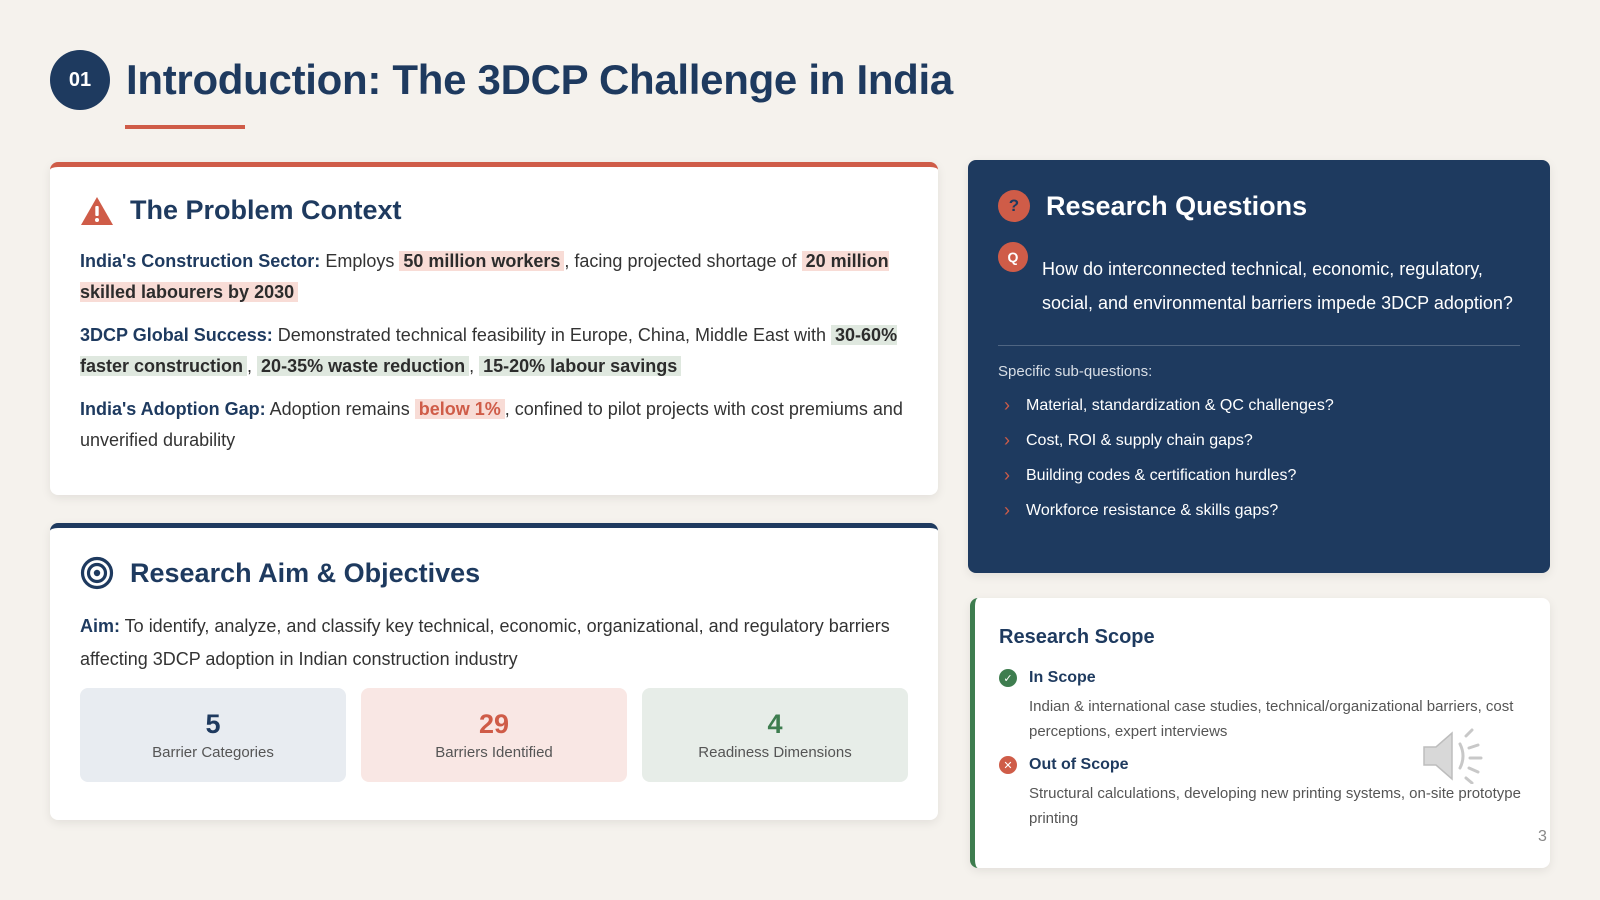  Describe the element at coordinates (1062, 677) in the screenshot. I see `in-scope-title: In Scope` at that location.